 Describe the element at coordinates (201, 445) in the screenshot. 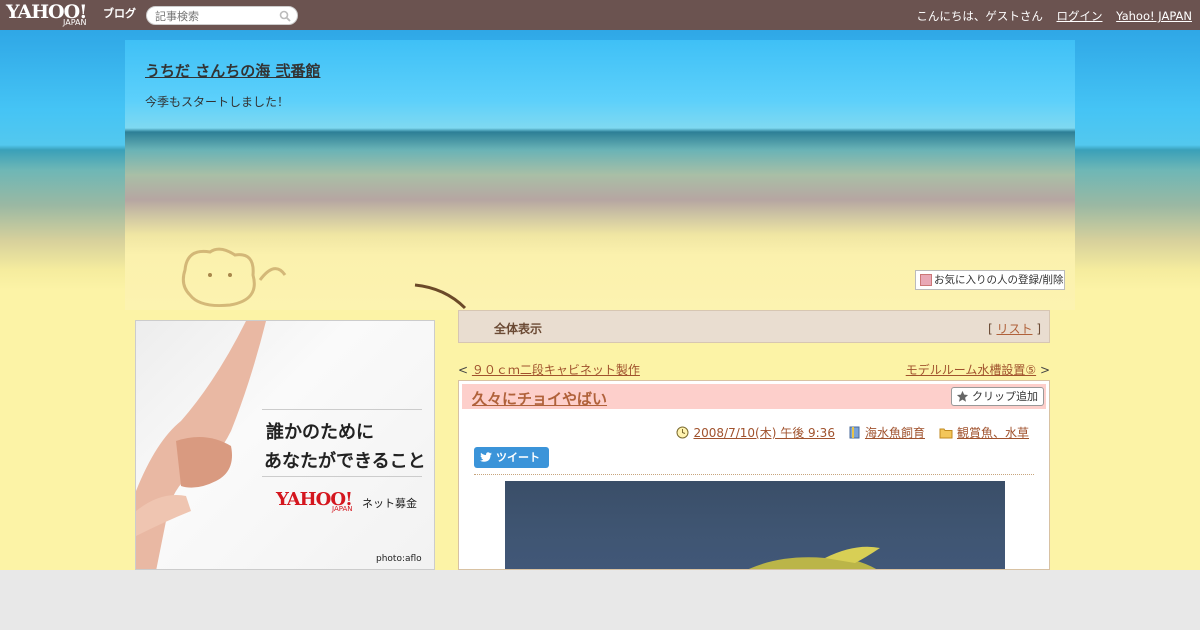

I see `holding-hands-icon` at that location.